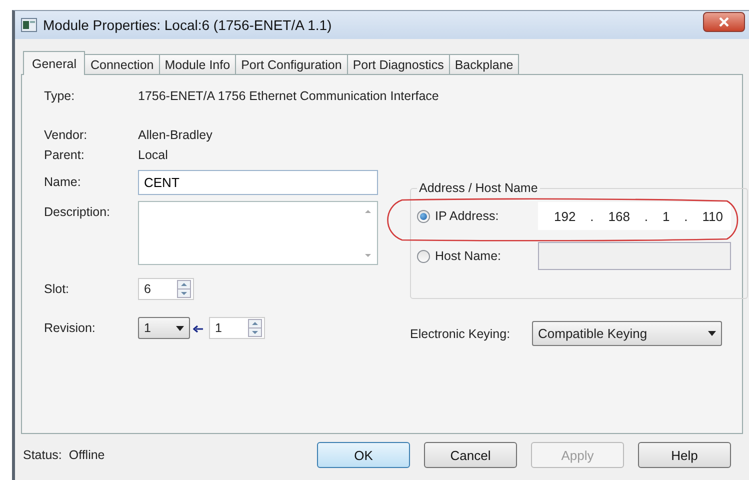 The width and height of the screenshot is (749, 480). Describe the element at coordinates (197, 64) in the screenshot. I see `tab: Module Info` at that location.